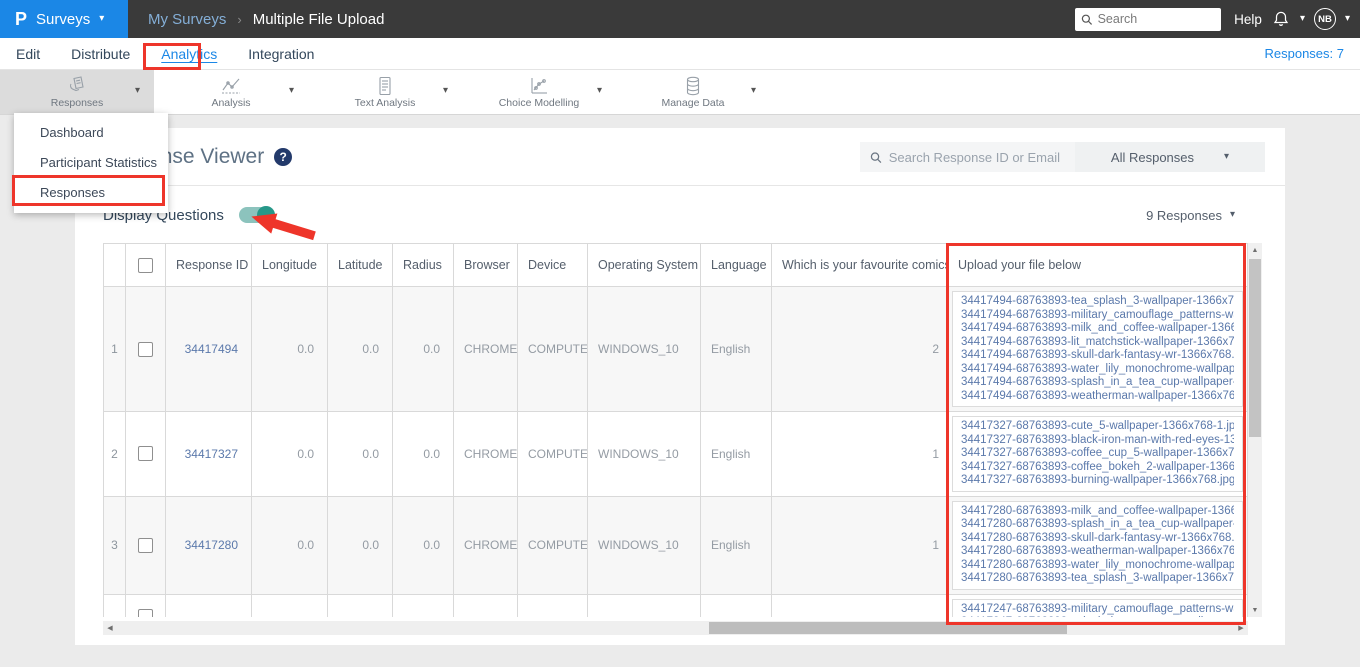  Describe the element at coordinates (100, 54) in the screenshot. I see `tab-distribute: Distribute` at that location.